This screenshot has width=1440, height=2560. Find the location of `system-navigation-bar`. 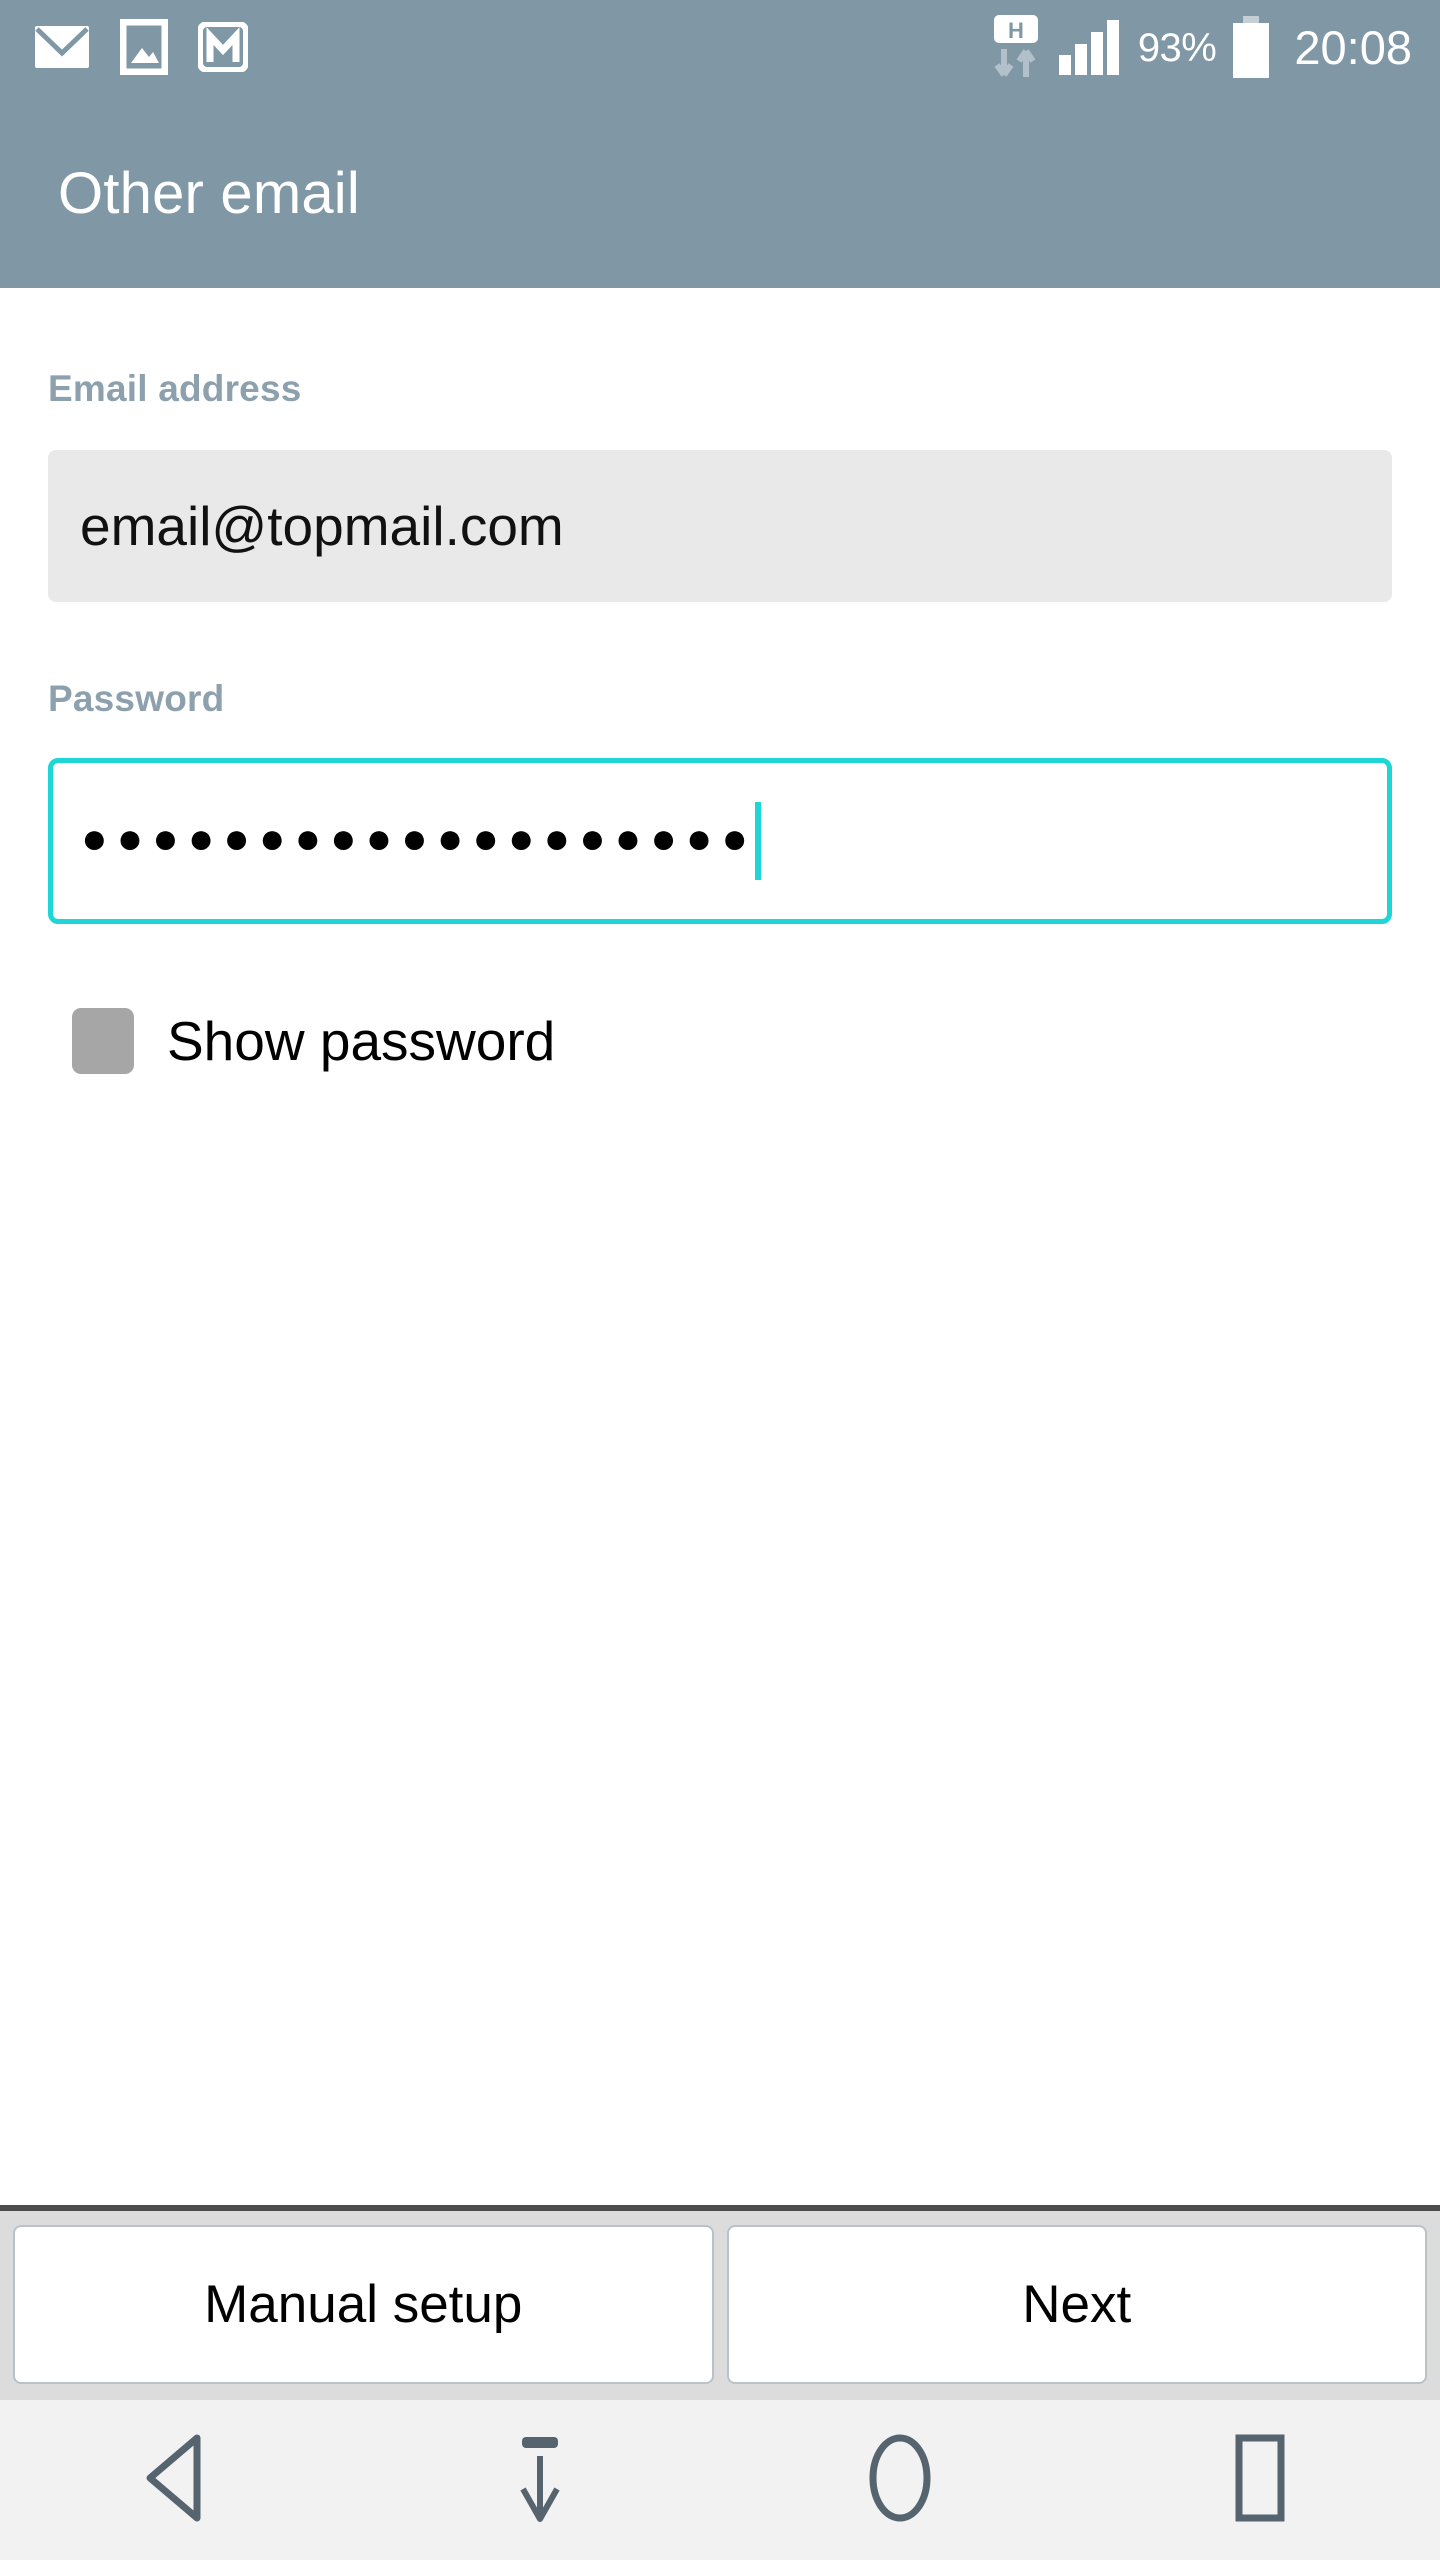

system-navigation-bar is located at coordinates (720, 2480).